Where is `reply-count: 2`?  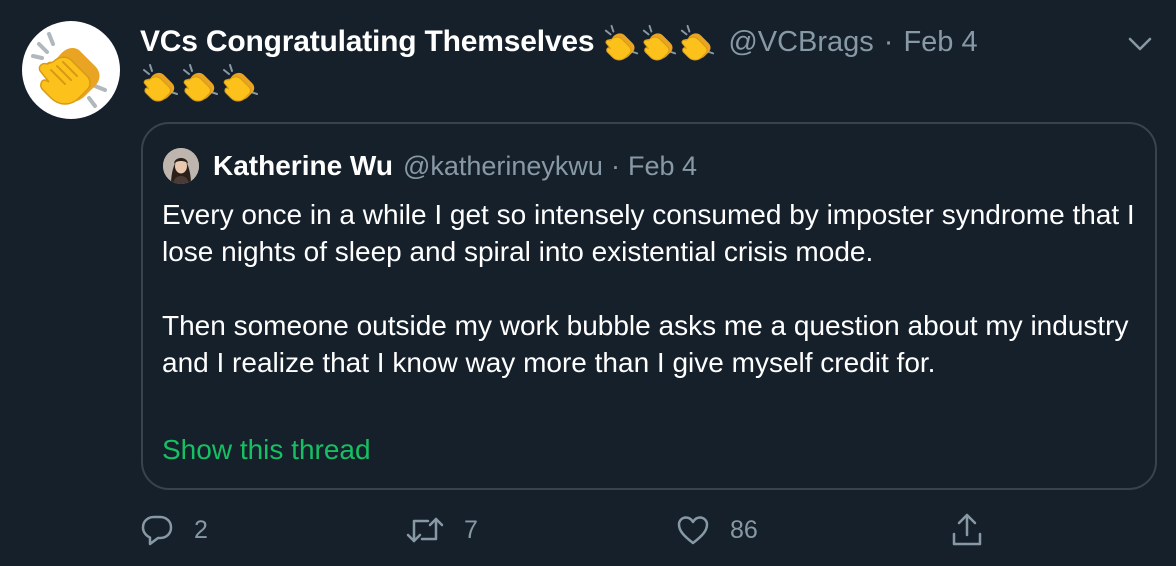
reply-count: 2 is located at coordinates (201, 529).